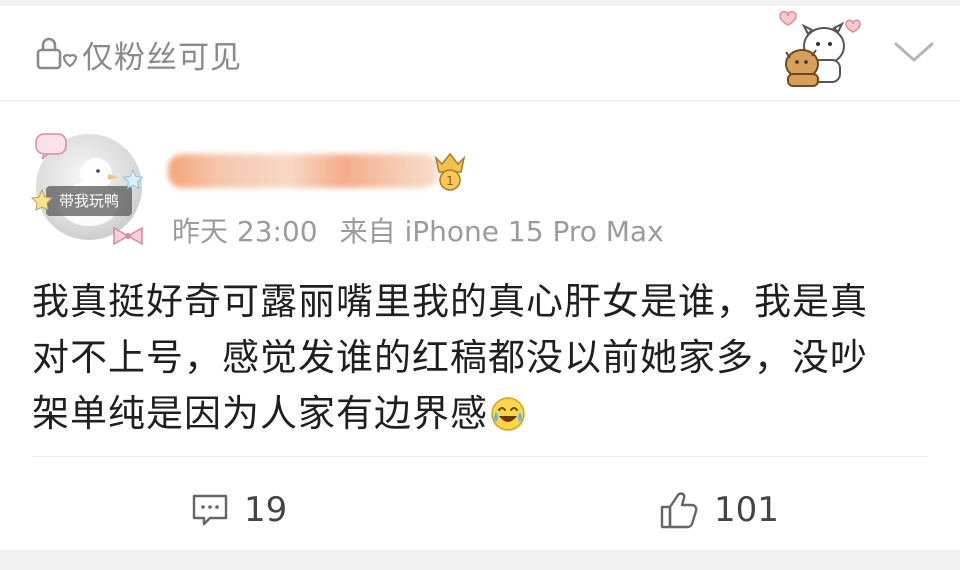 The height and width of the screenshot is (570, 960). Describe the element at coordinates (266, 510) in the screenshot. I see `comment-count: 19` at that location.